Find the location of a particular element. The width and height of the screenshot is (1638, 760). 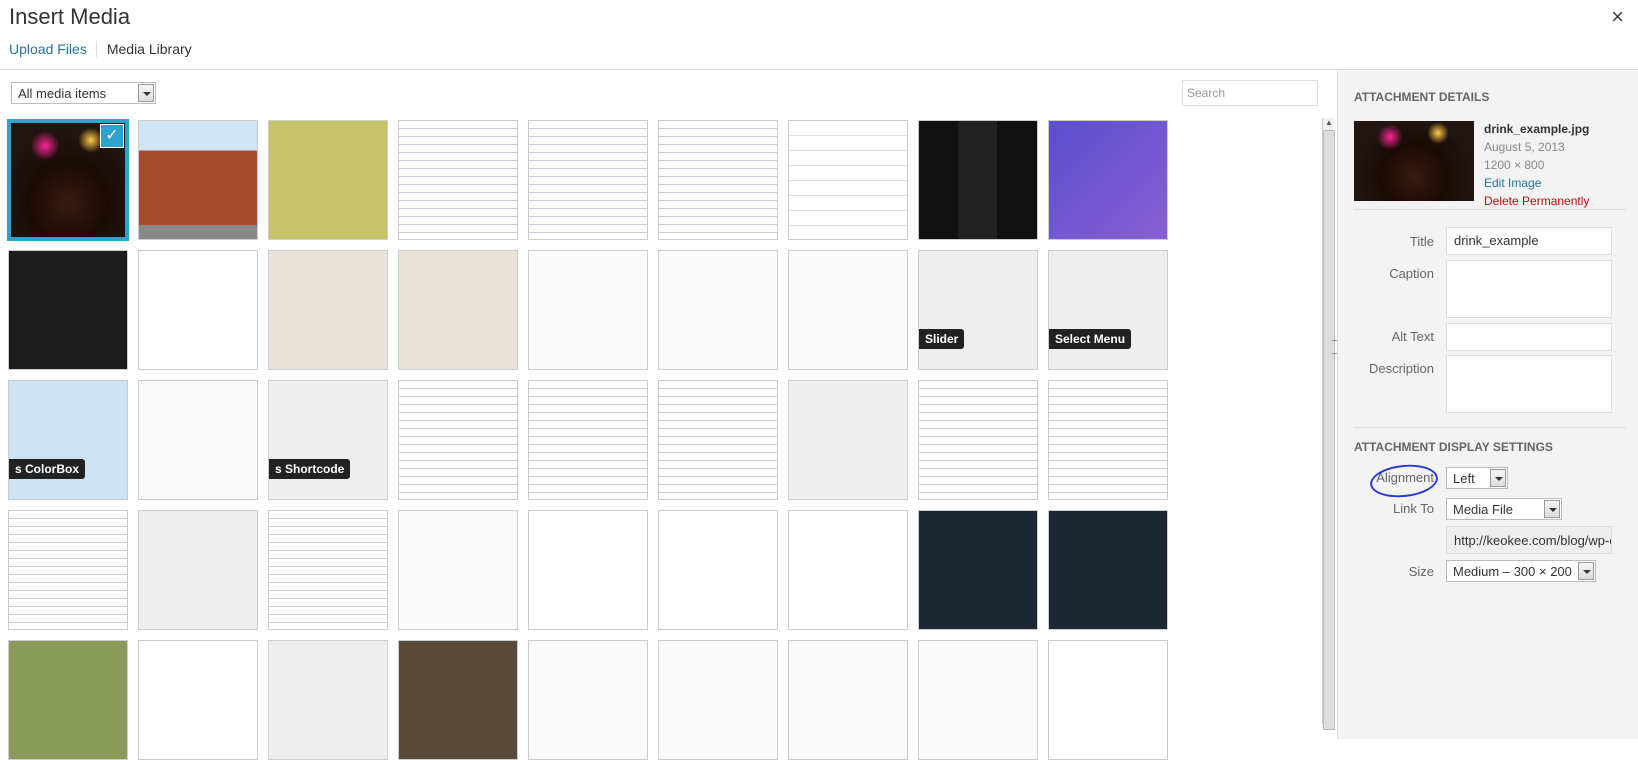

caption-label: Caption is located at coordinates (1411, 273).